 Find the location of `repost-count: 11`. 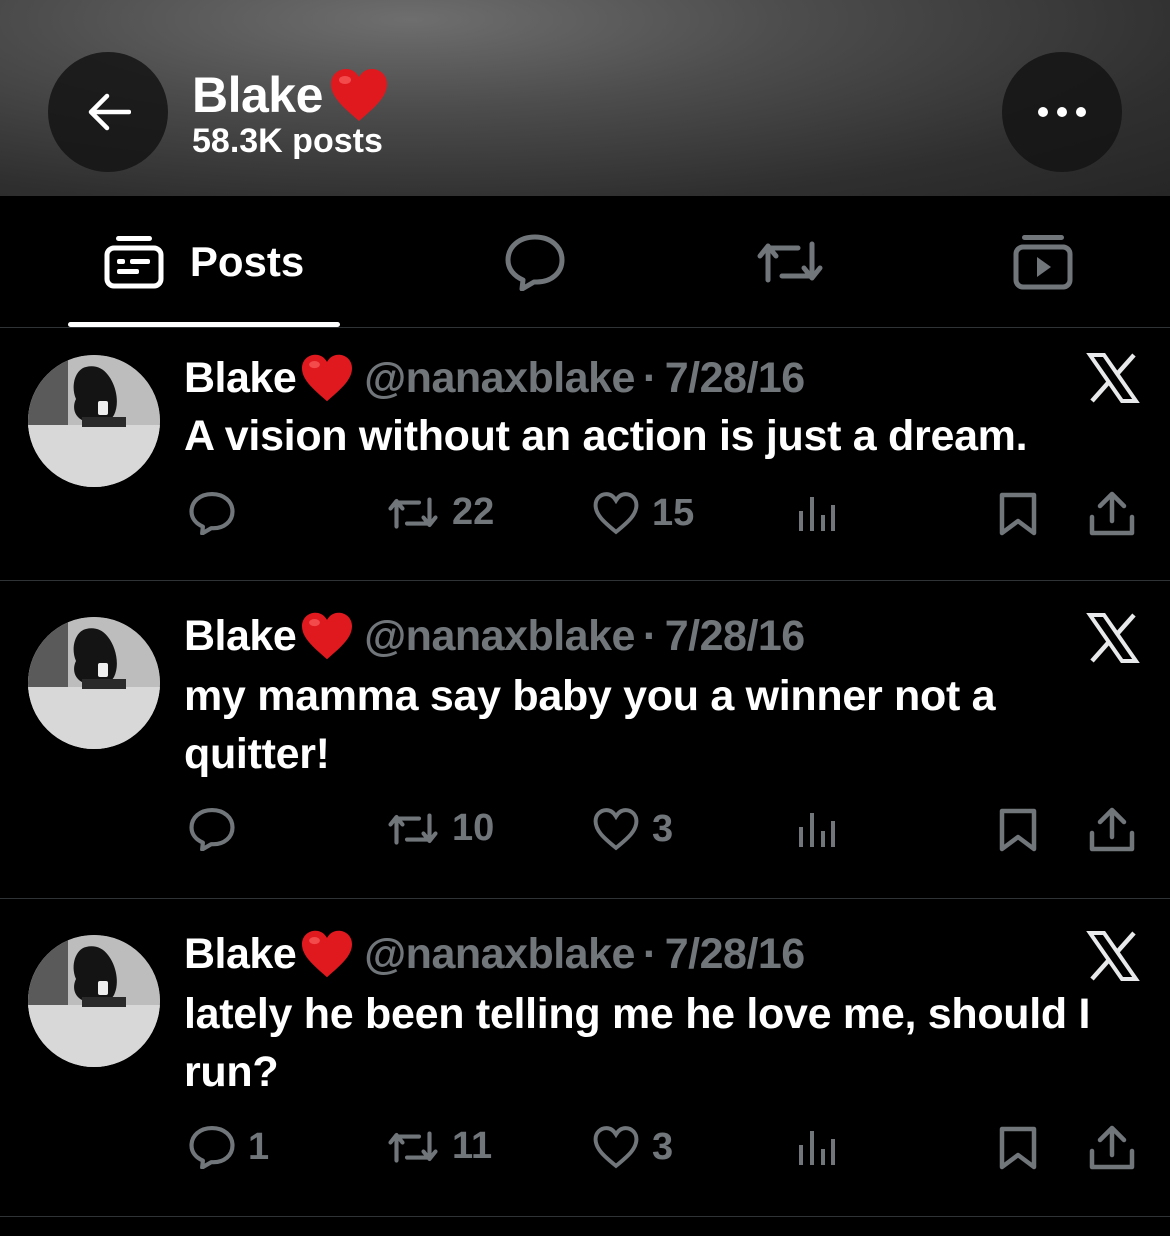

repost-count: 11 is located at coordinates (472, 1146).